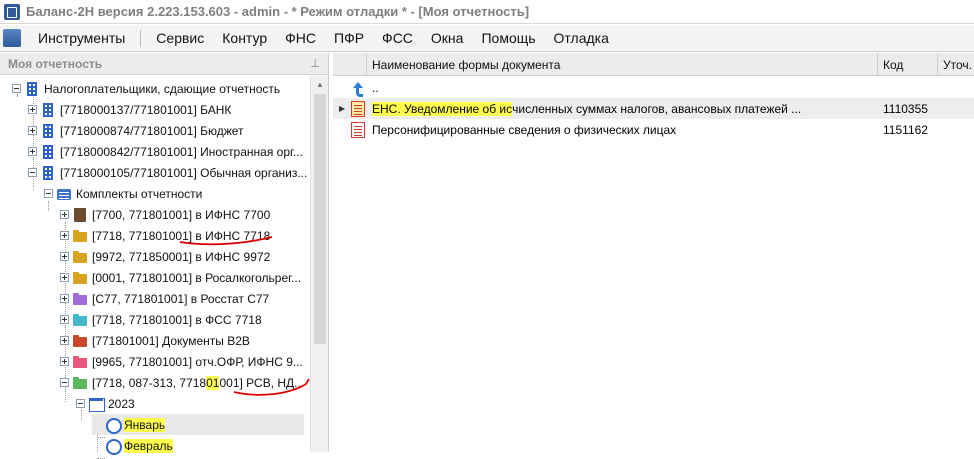 The image size is (974, 459). Describe the element at coordinates (508, 38) in the screenshot. I see `menu-help: Помощь` at that location.